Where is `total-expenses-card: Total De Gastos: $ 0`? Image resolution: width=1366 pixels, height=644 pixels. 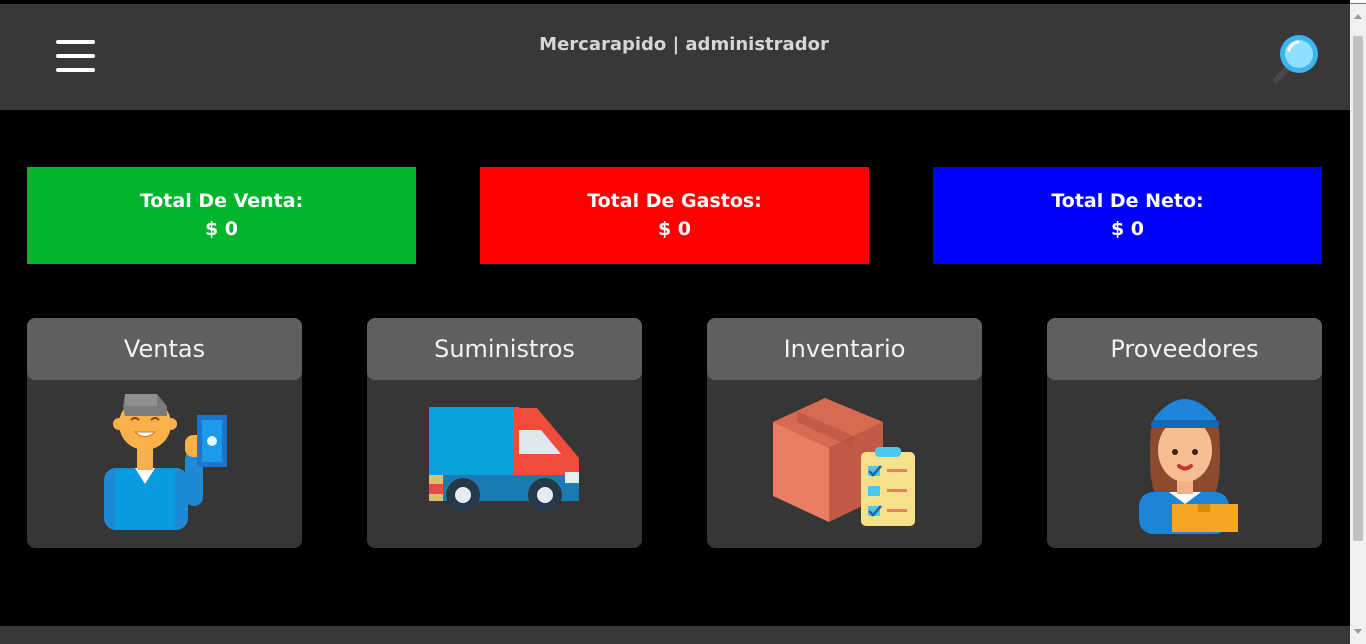 total-expenses-card: Total De Gastos: $ 0 is located at coordinates (674, 215).